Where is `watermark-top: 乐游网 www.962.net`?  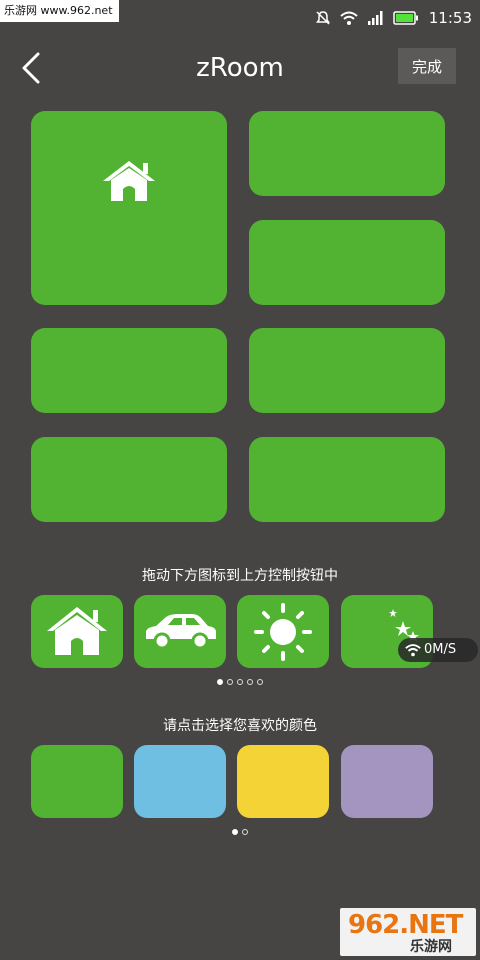 watermark-top: 乐游网 www.962.net is located at coordinates (59, 11).